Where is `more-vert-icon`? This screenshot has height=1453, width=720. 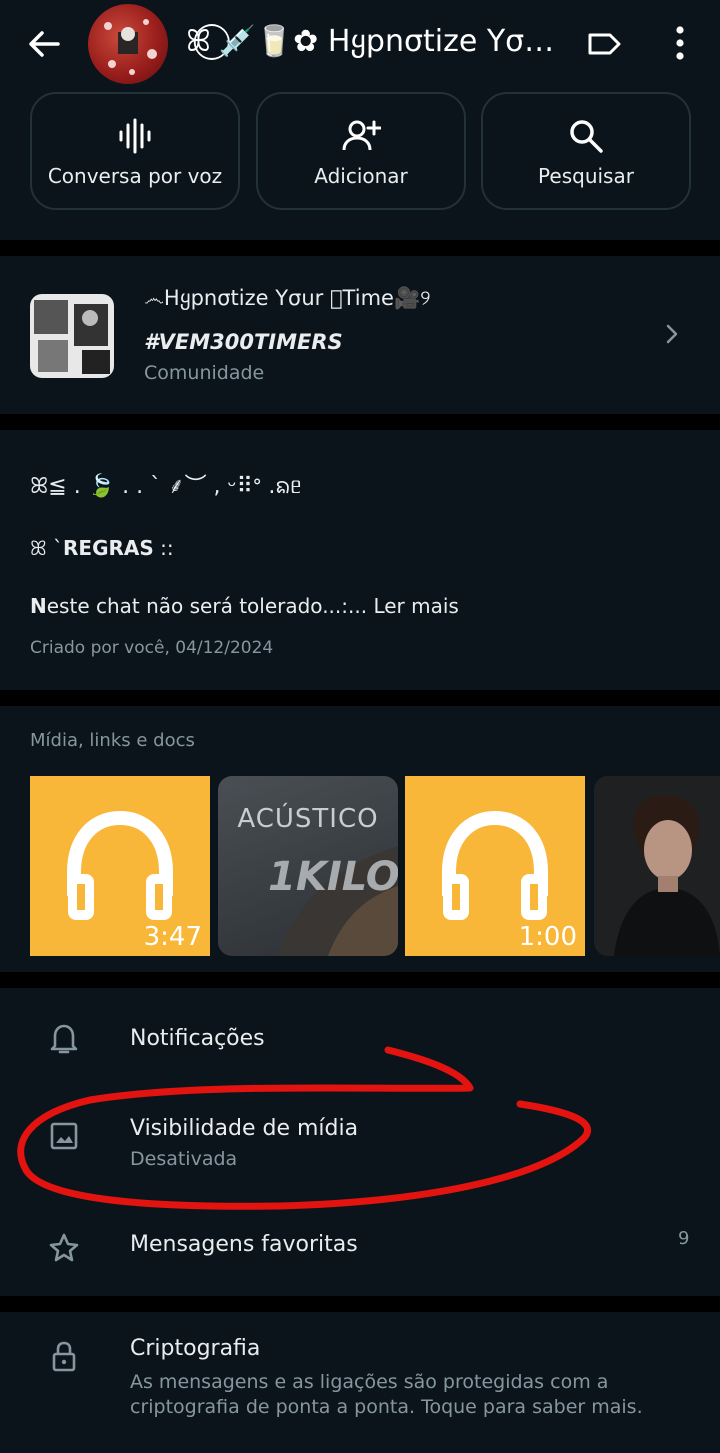
more-vert-icon is located at coordinates (680, 43).